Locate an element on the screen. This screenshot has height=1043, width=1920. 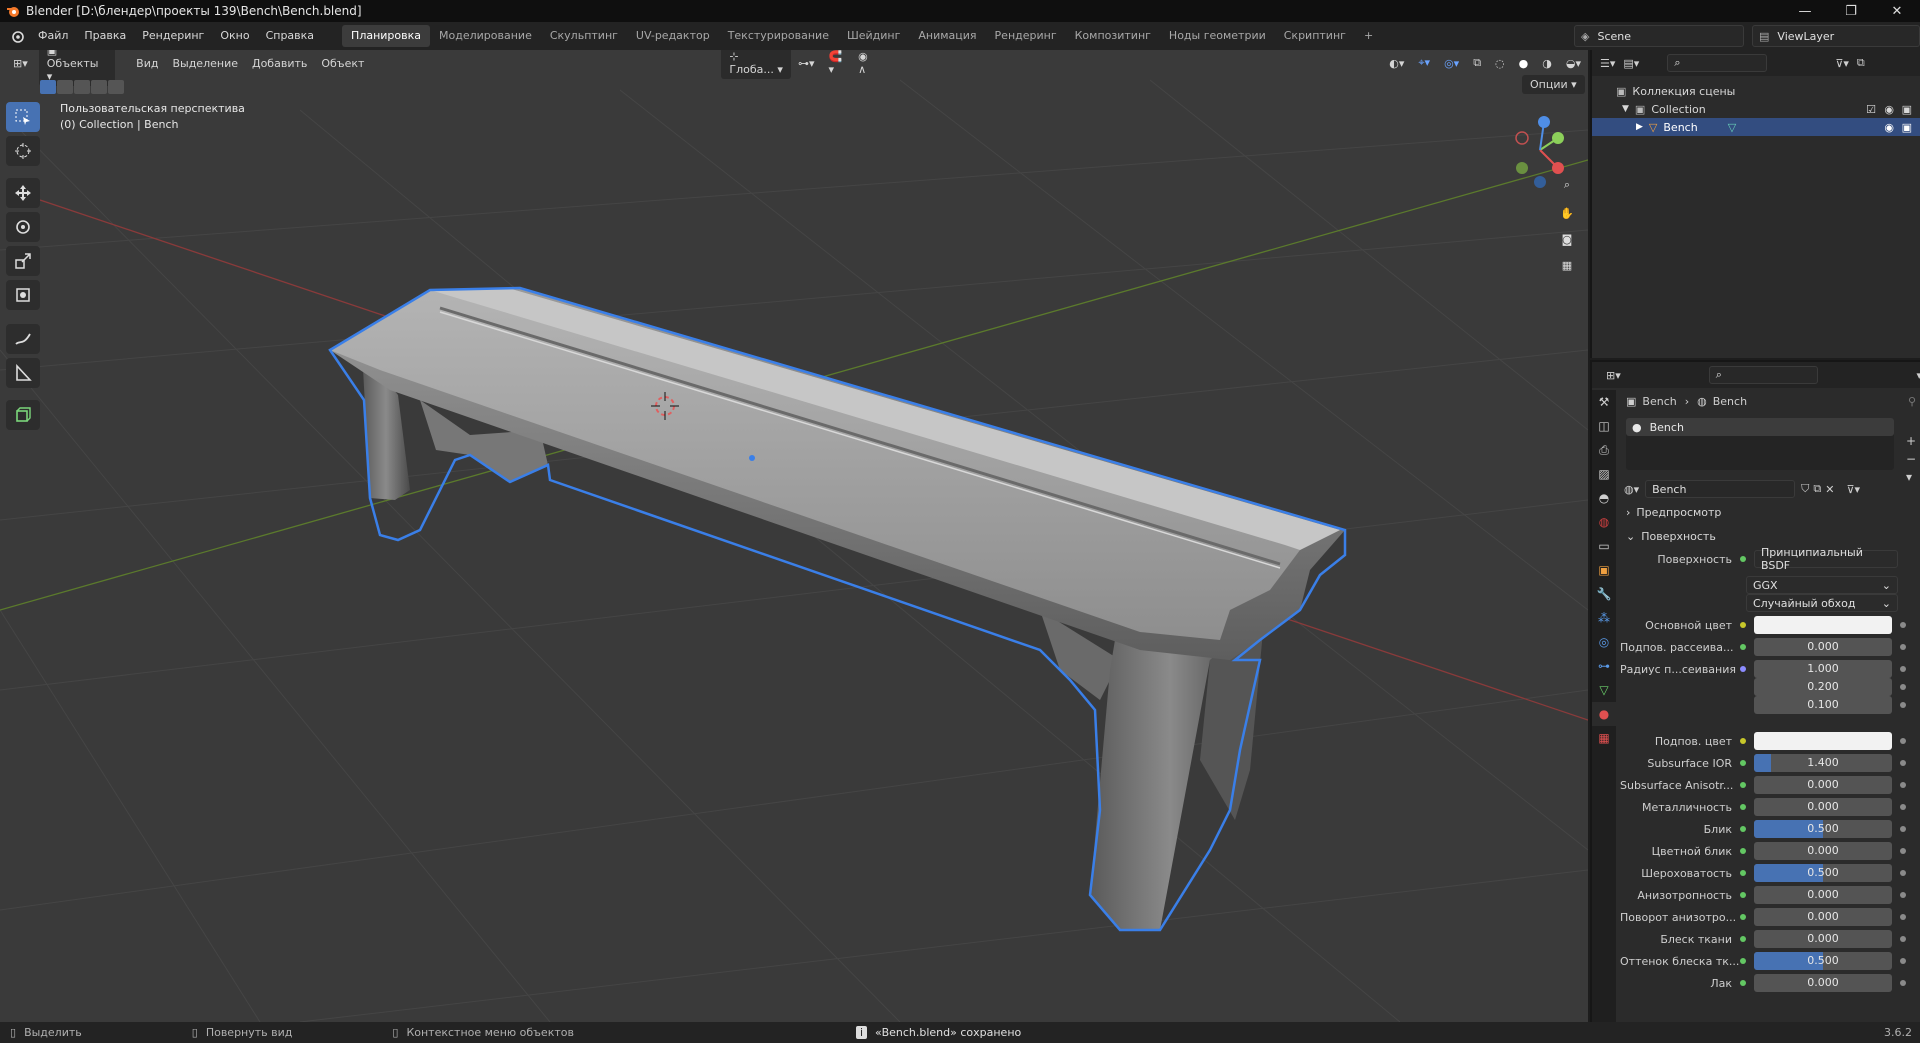
add-workspace-button: + is located at coordinates (1368, 36).